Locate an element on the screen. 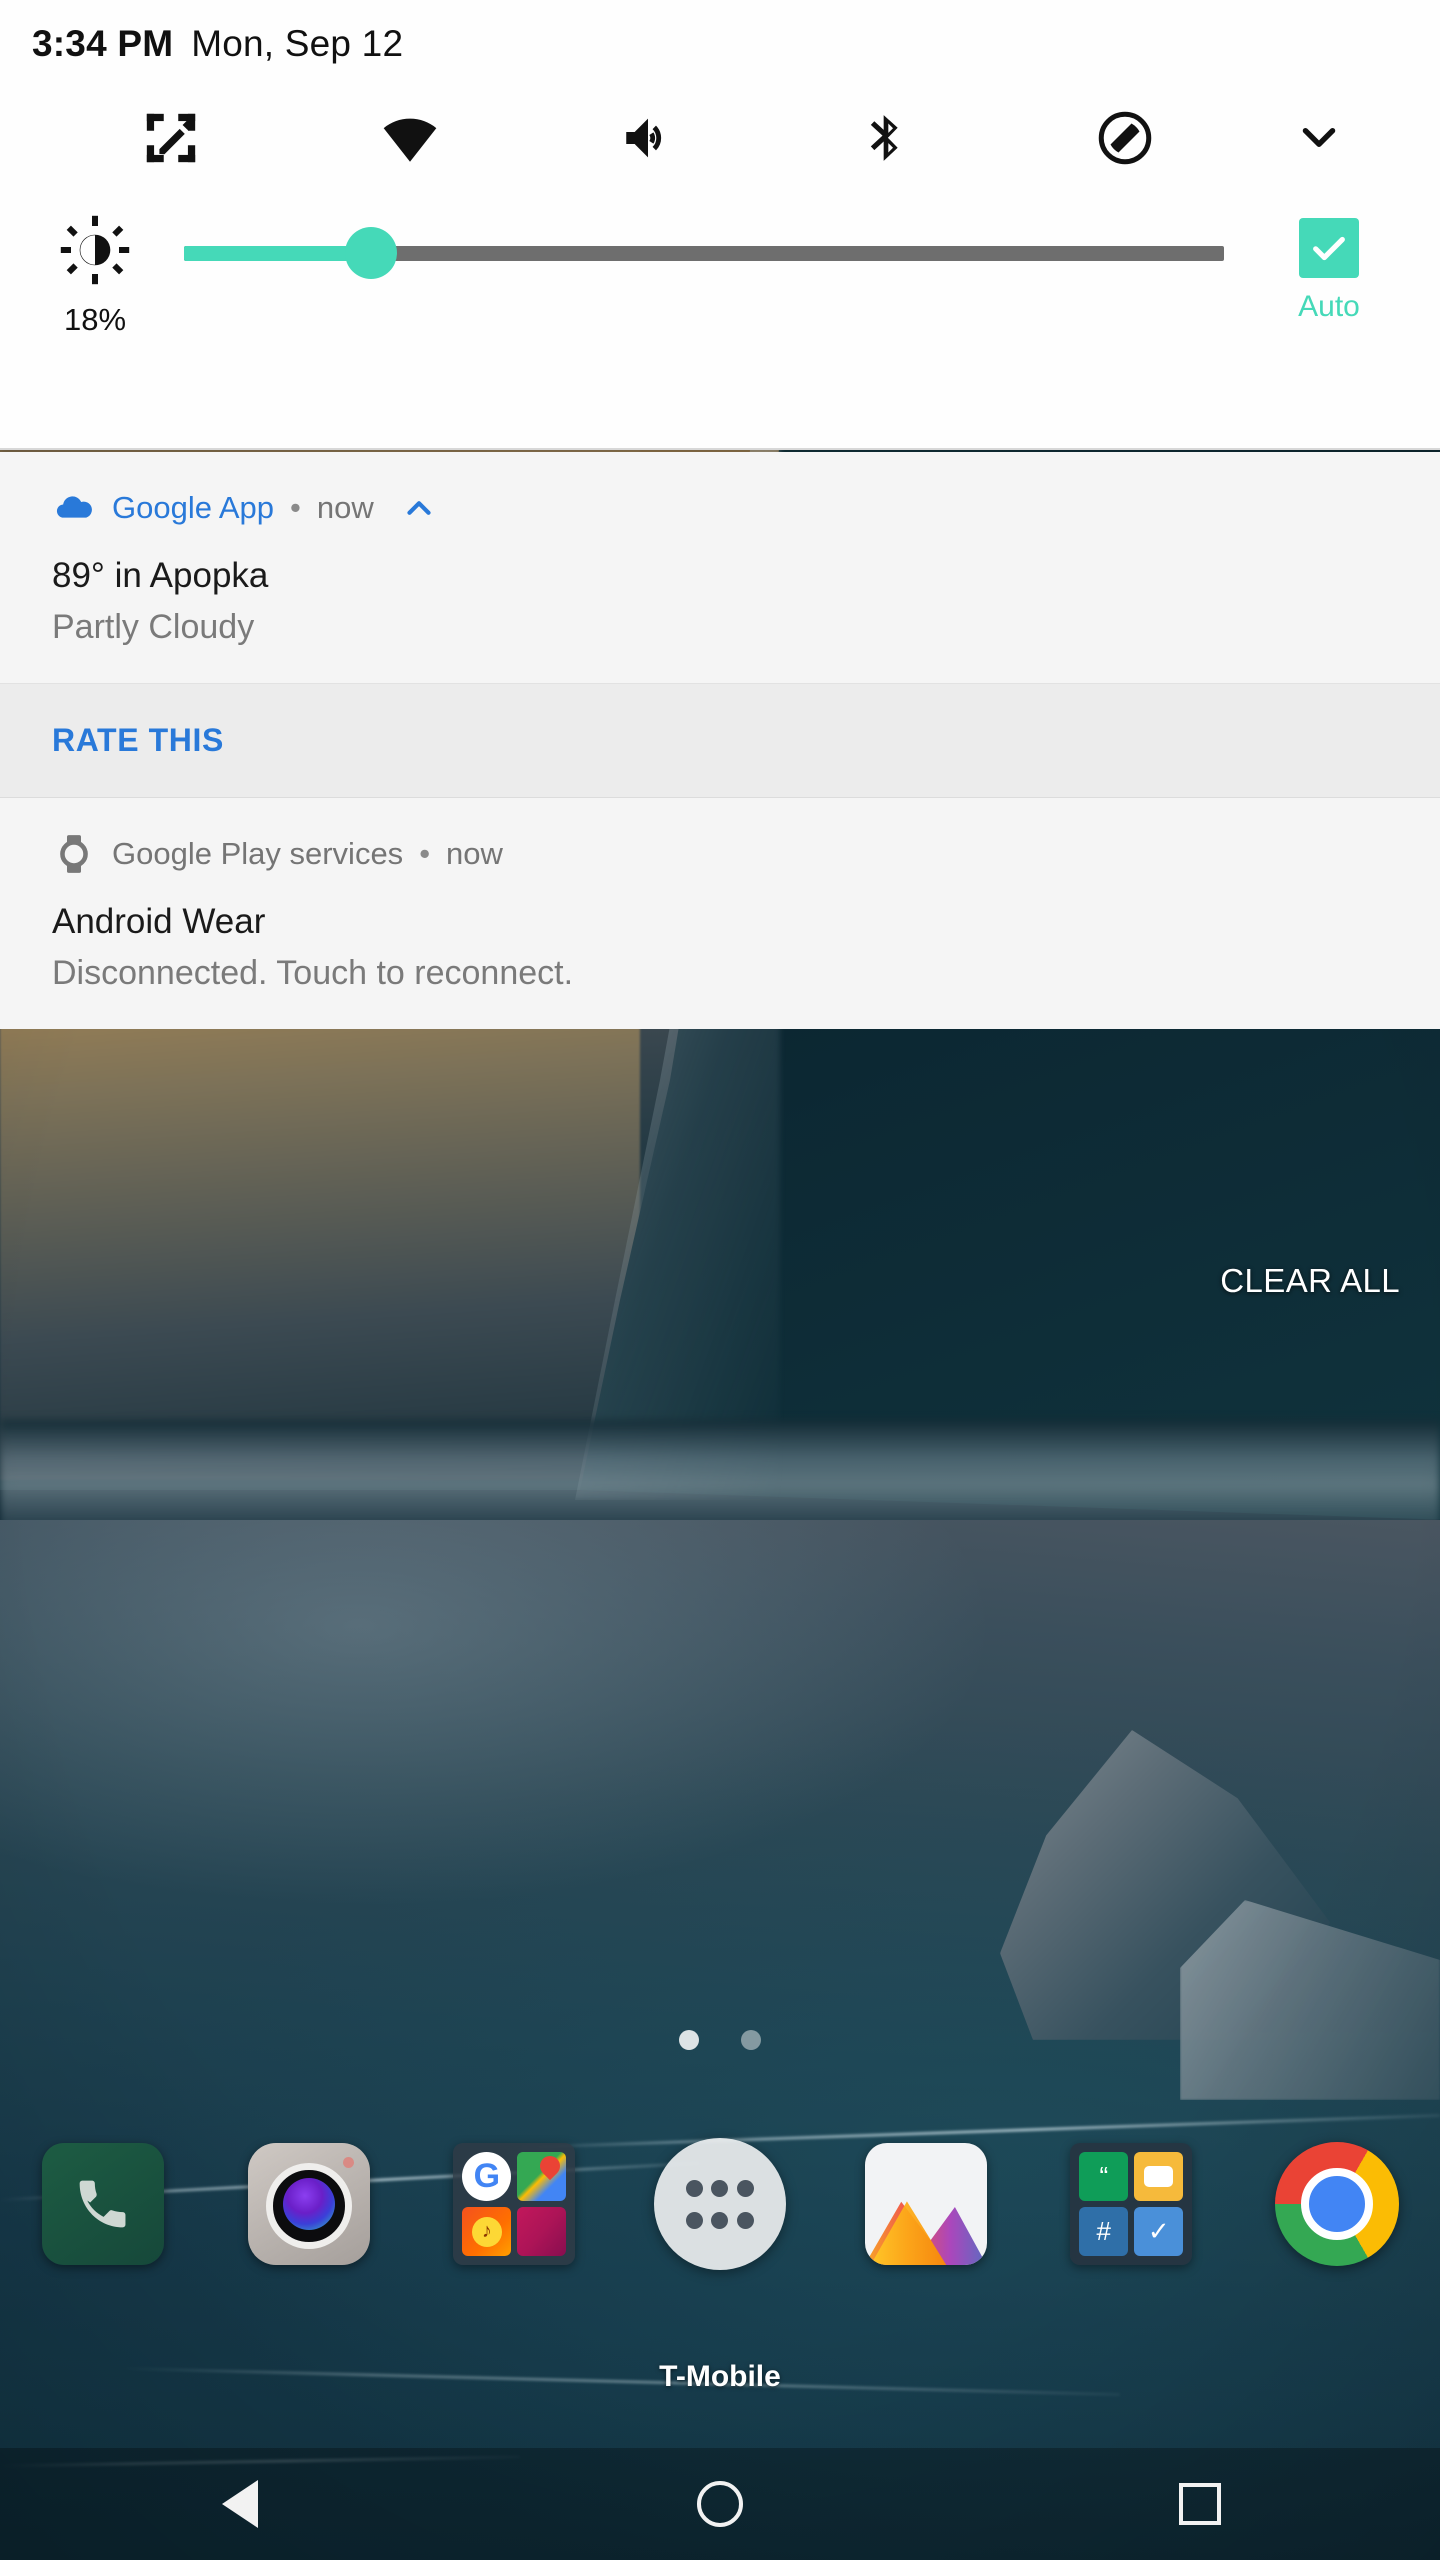 The height and width of the screenshot is (2560, 1440). home-circle-icon is located at coordinates (720, 2504).